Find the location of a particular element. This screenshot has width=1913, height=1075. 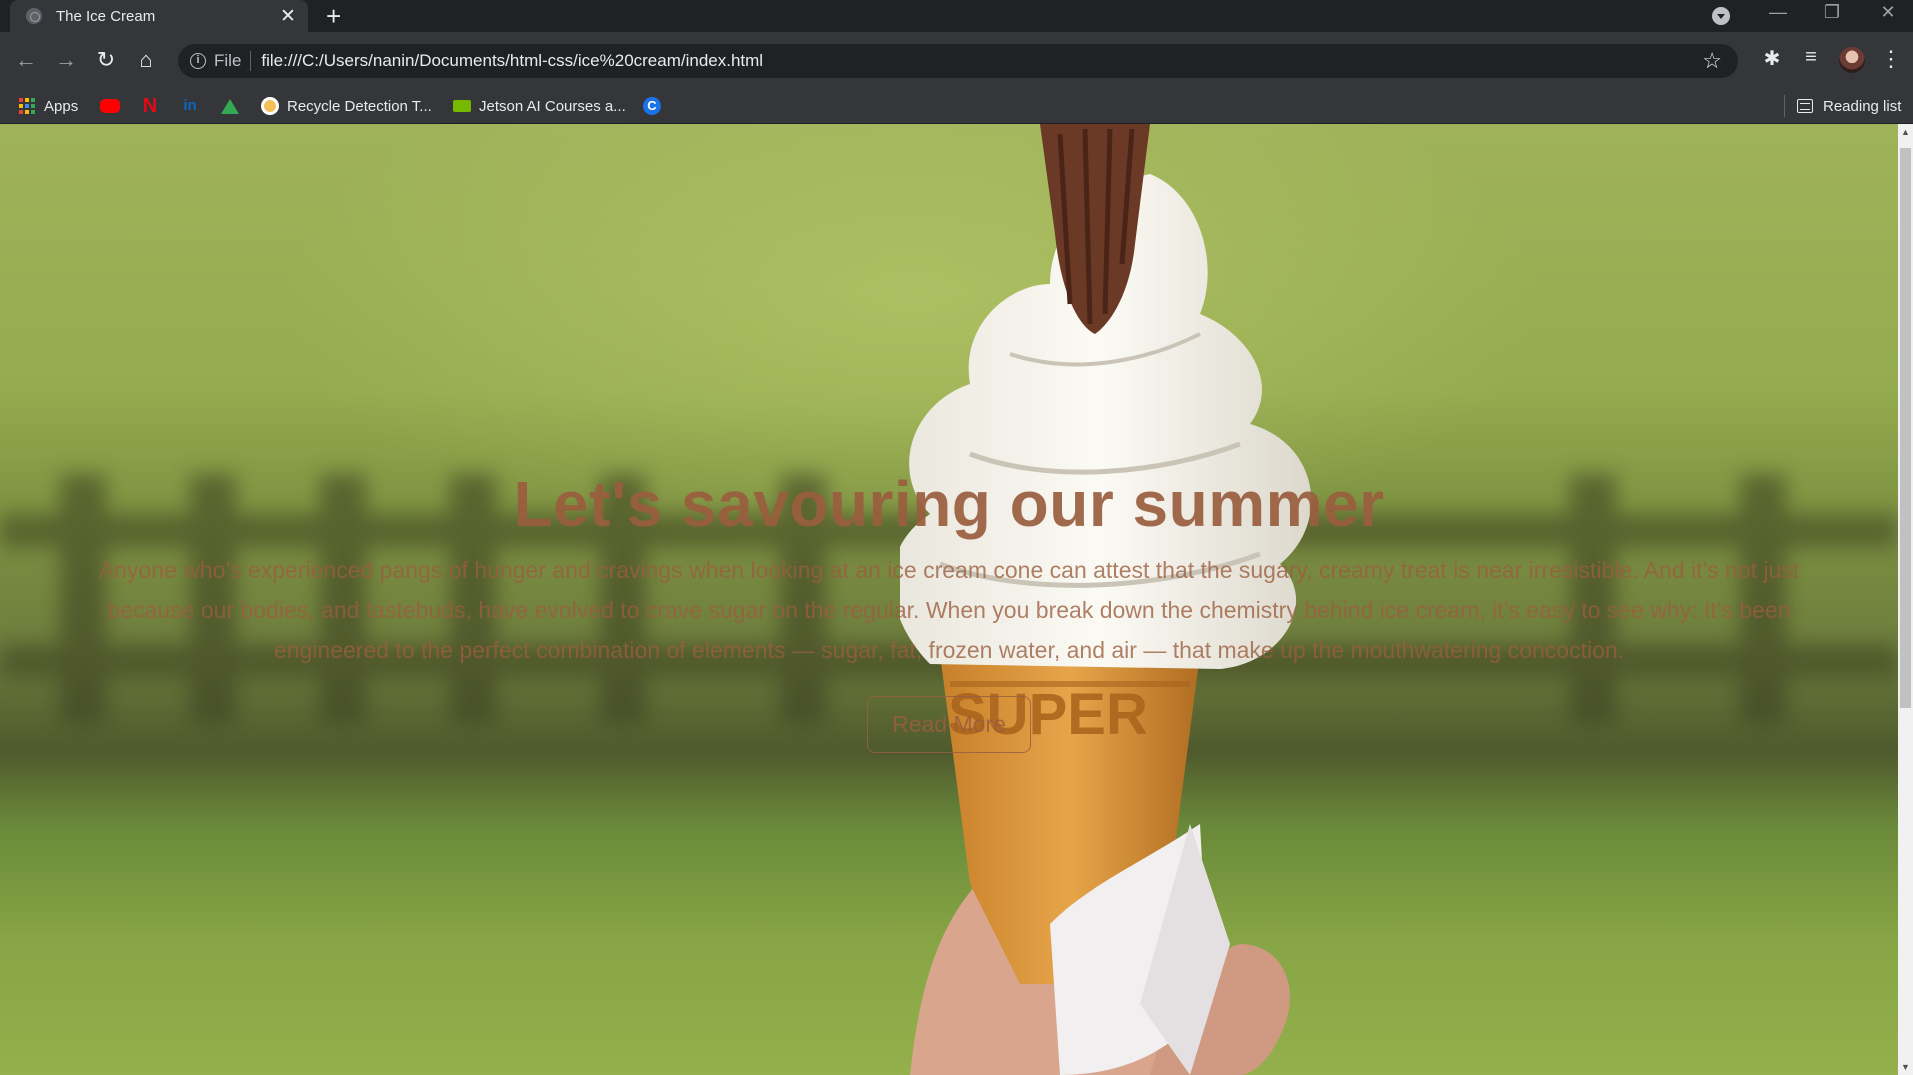

reload-icon: ↻ is located at coordinates (106, 60).